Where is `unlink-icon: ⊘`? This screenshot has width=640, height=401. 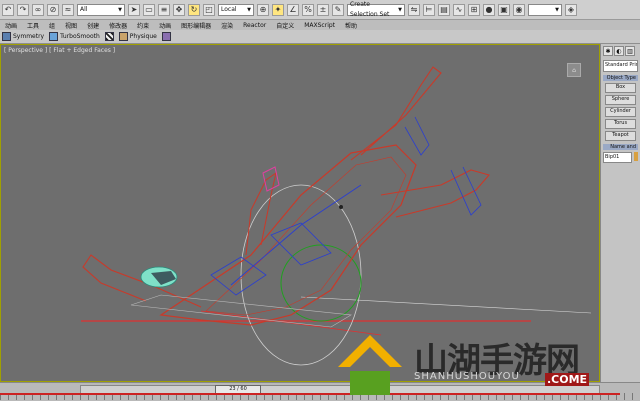 unlink-icon: ⊘ is located at coordinates (53, 9).